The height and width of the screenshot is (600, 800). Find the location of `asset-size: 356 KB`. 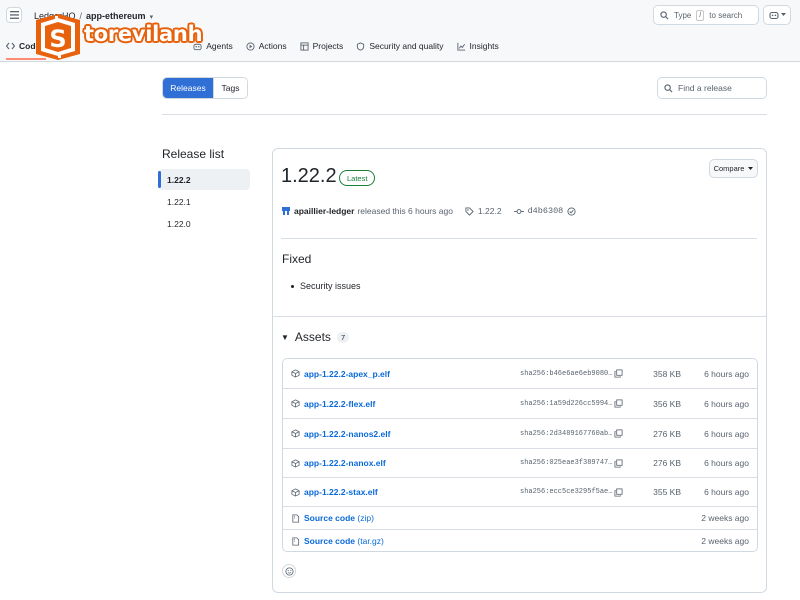

asset-size: 356 KB is located at coordinates (667, 403).